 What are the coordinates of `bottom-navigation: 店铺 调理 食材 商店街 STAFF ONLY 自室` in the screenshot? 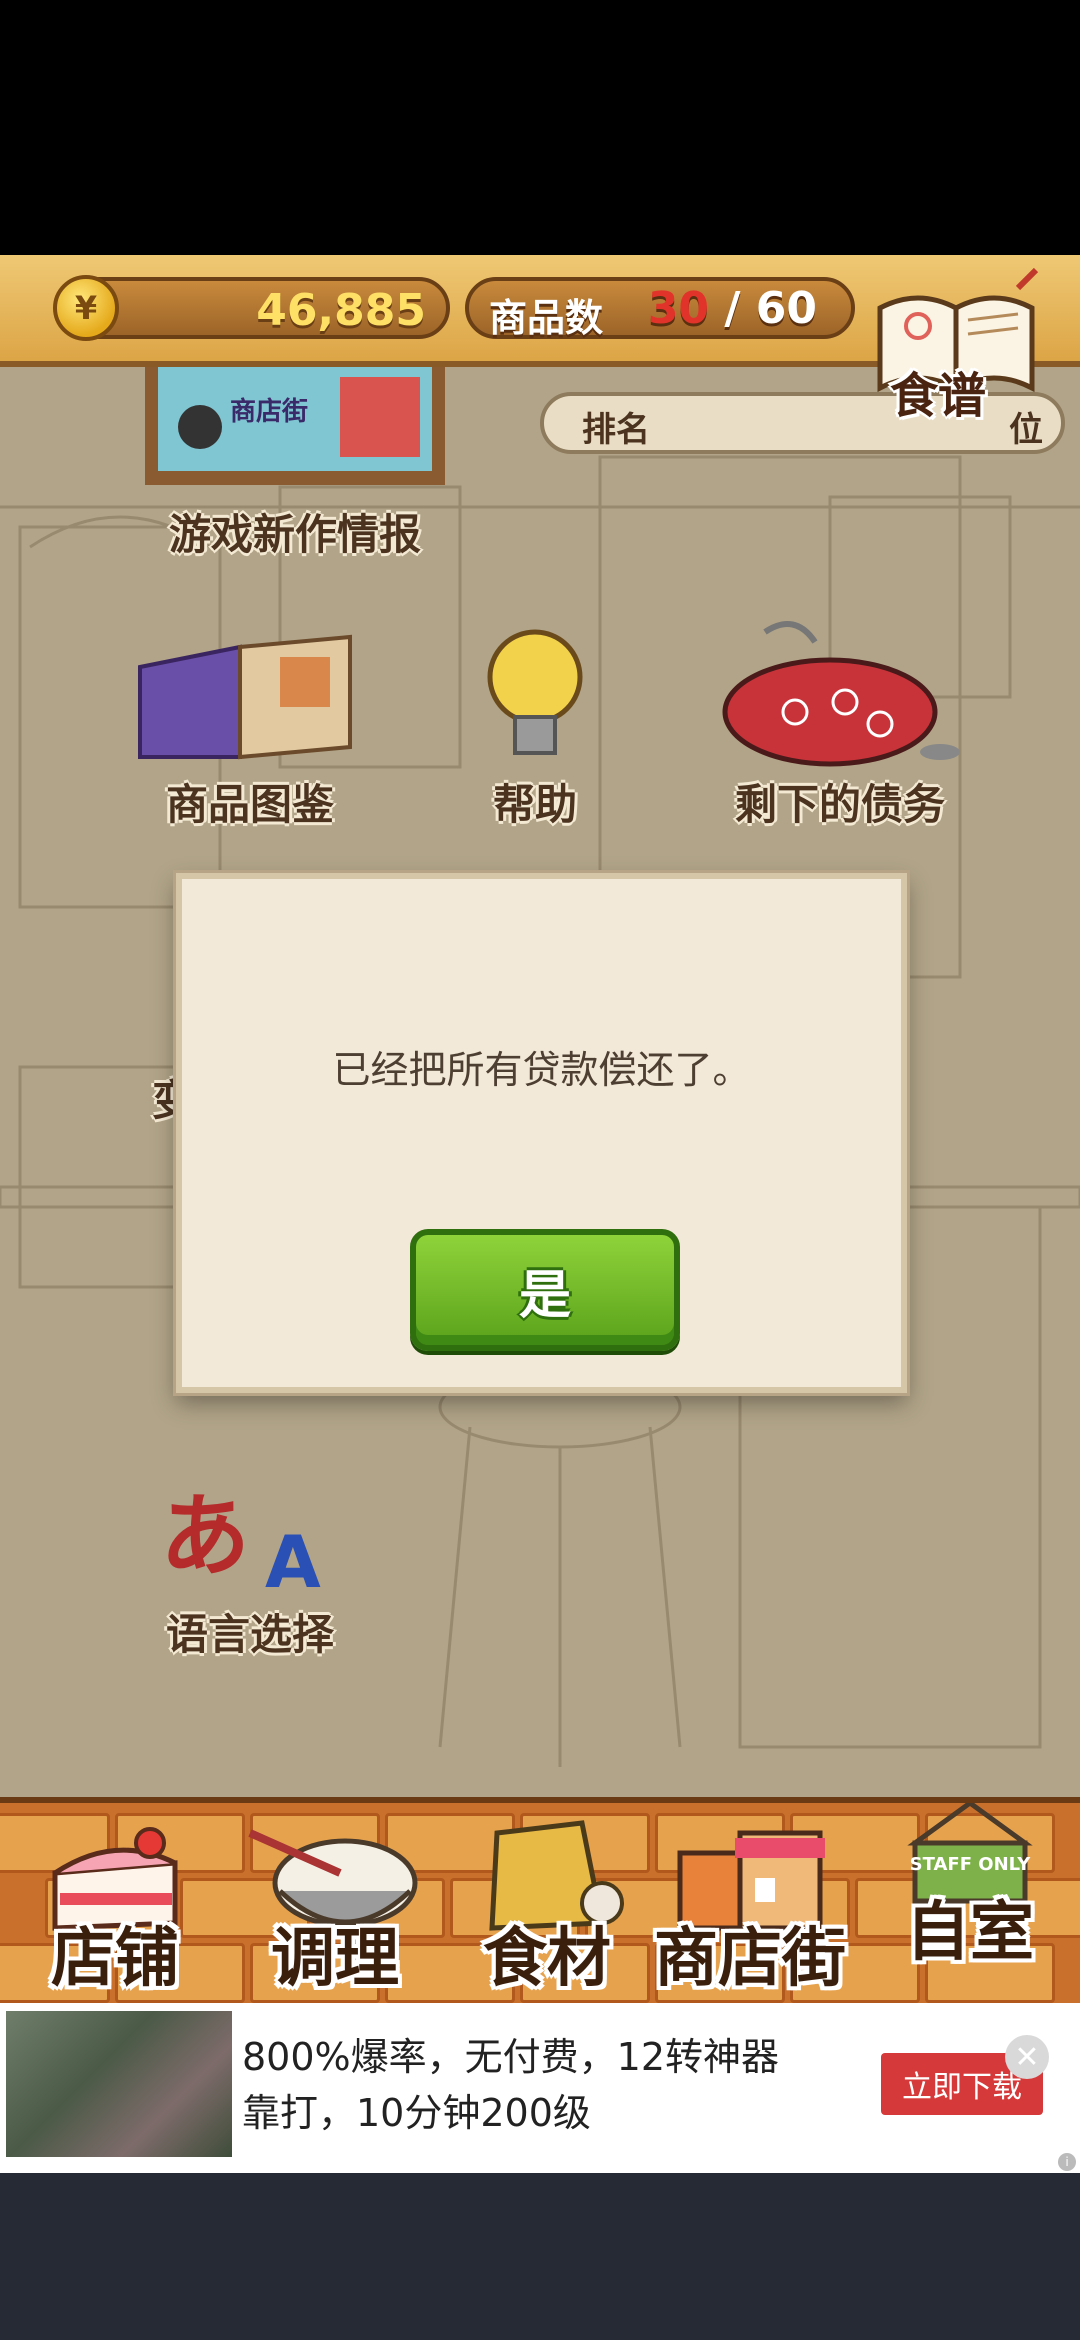 It's located at (540, 1900).